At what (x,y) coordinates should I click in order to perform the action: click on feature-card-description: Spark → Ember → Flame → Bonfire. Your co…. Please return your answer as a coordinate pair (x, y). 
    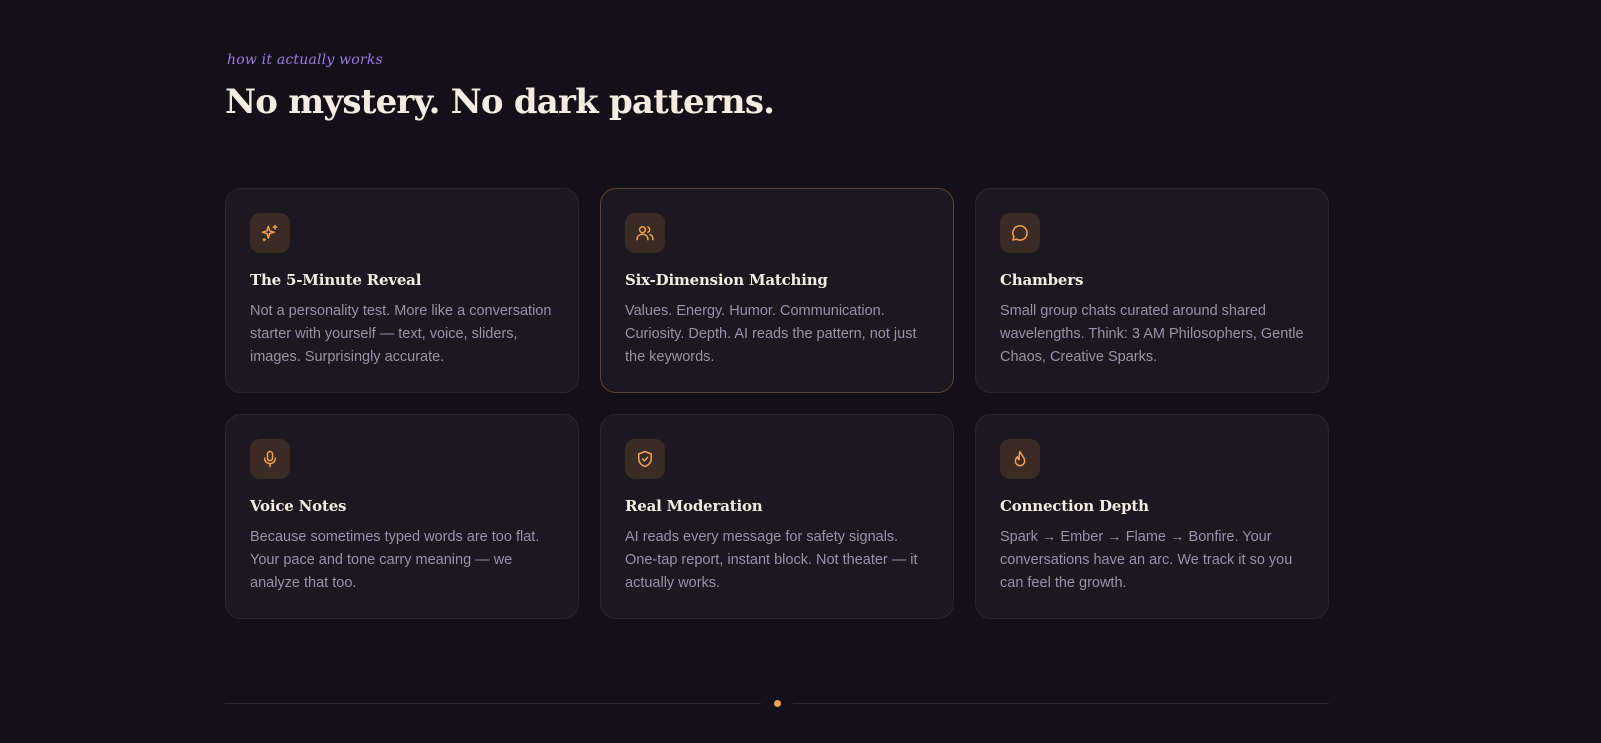
    Looking at the image, I should click on (1146, 560).